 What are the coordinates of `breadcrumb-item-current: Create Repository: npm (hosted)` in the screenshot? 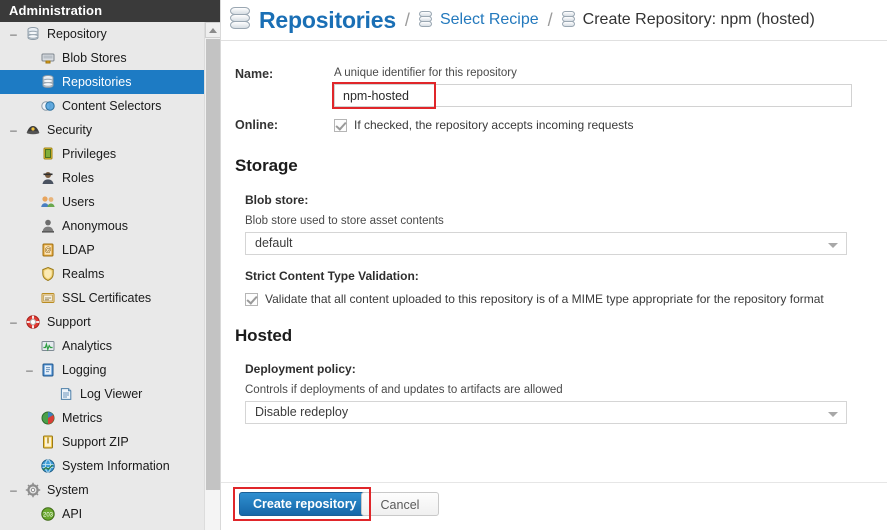 It's located at (688, 20).